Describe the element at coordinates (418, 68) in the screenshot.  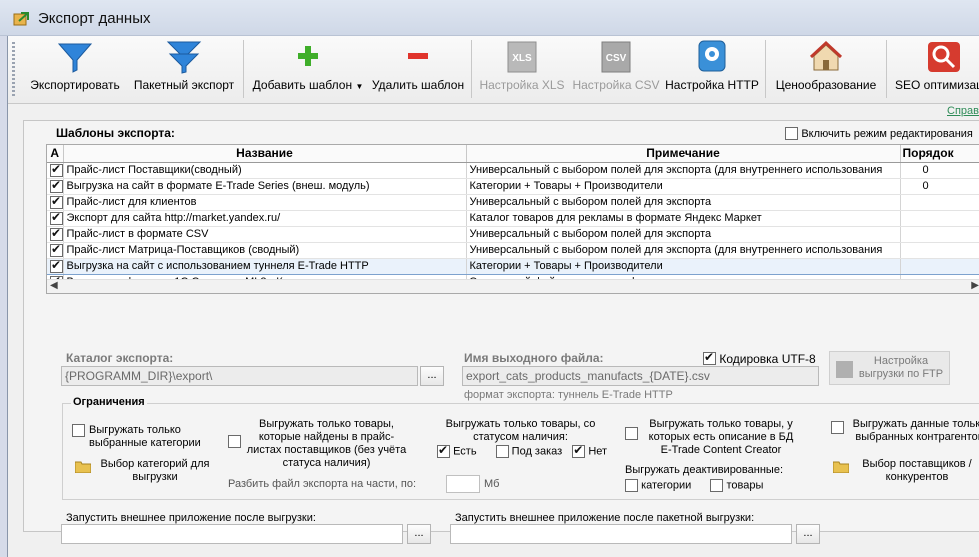
I see `delete-template-button: Удалить шаблон` at that location.